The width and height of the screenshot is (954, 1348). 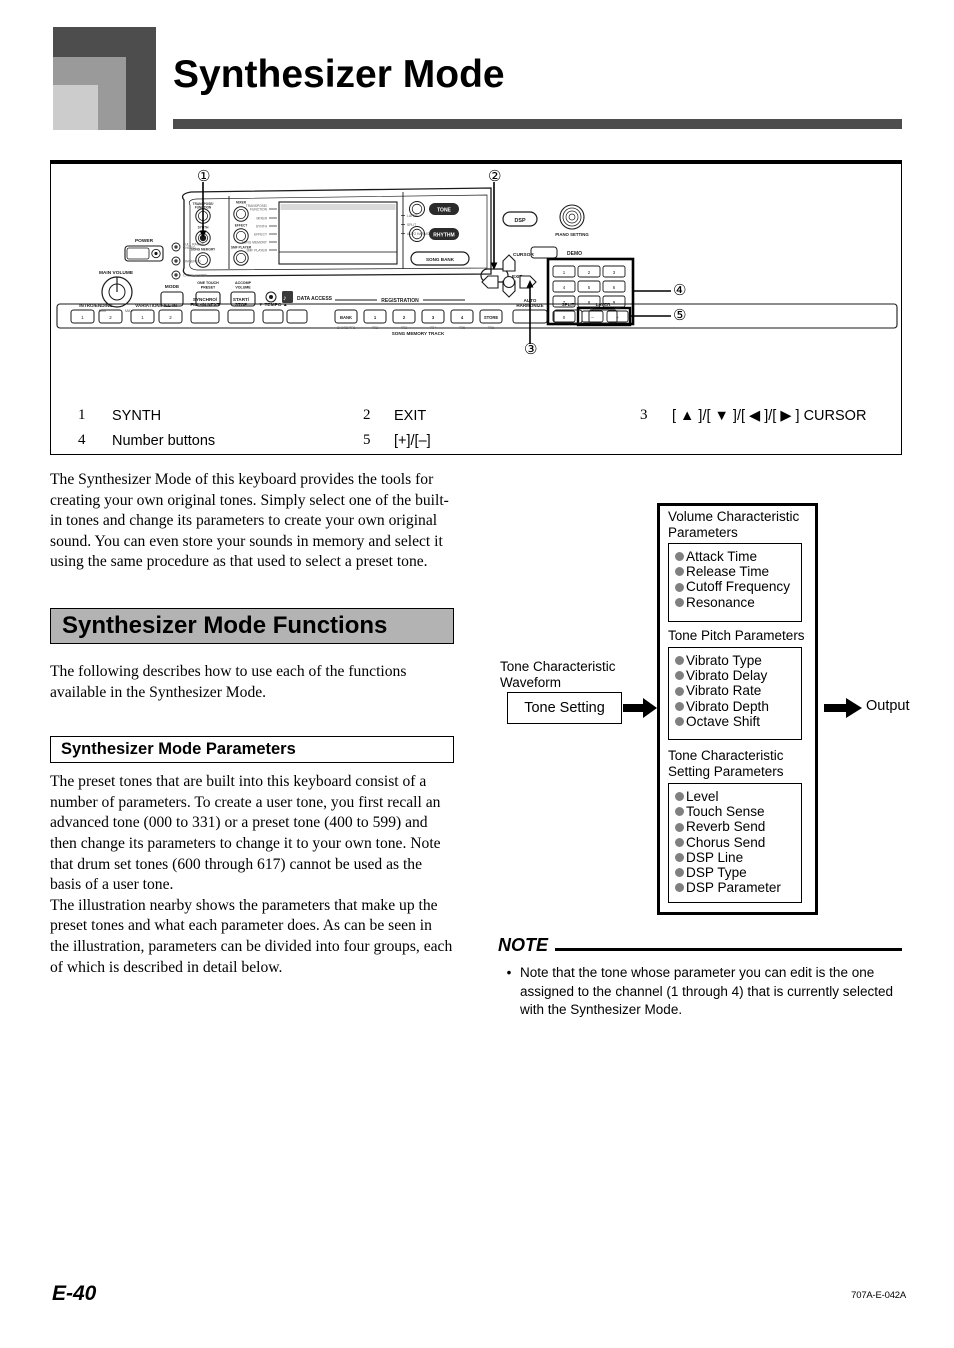 What do you see at coordinates (156, 305) in the screenshot?
I see `svg-text: VARIATION/FILL-IN` at bounding box center [156, 305].